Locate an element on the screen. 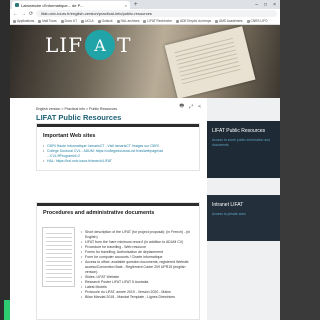 The height and width of the screenshot is (320, 320). bookmark-item: CNRS LIFO is located at coordinates (257, 21).